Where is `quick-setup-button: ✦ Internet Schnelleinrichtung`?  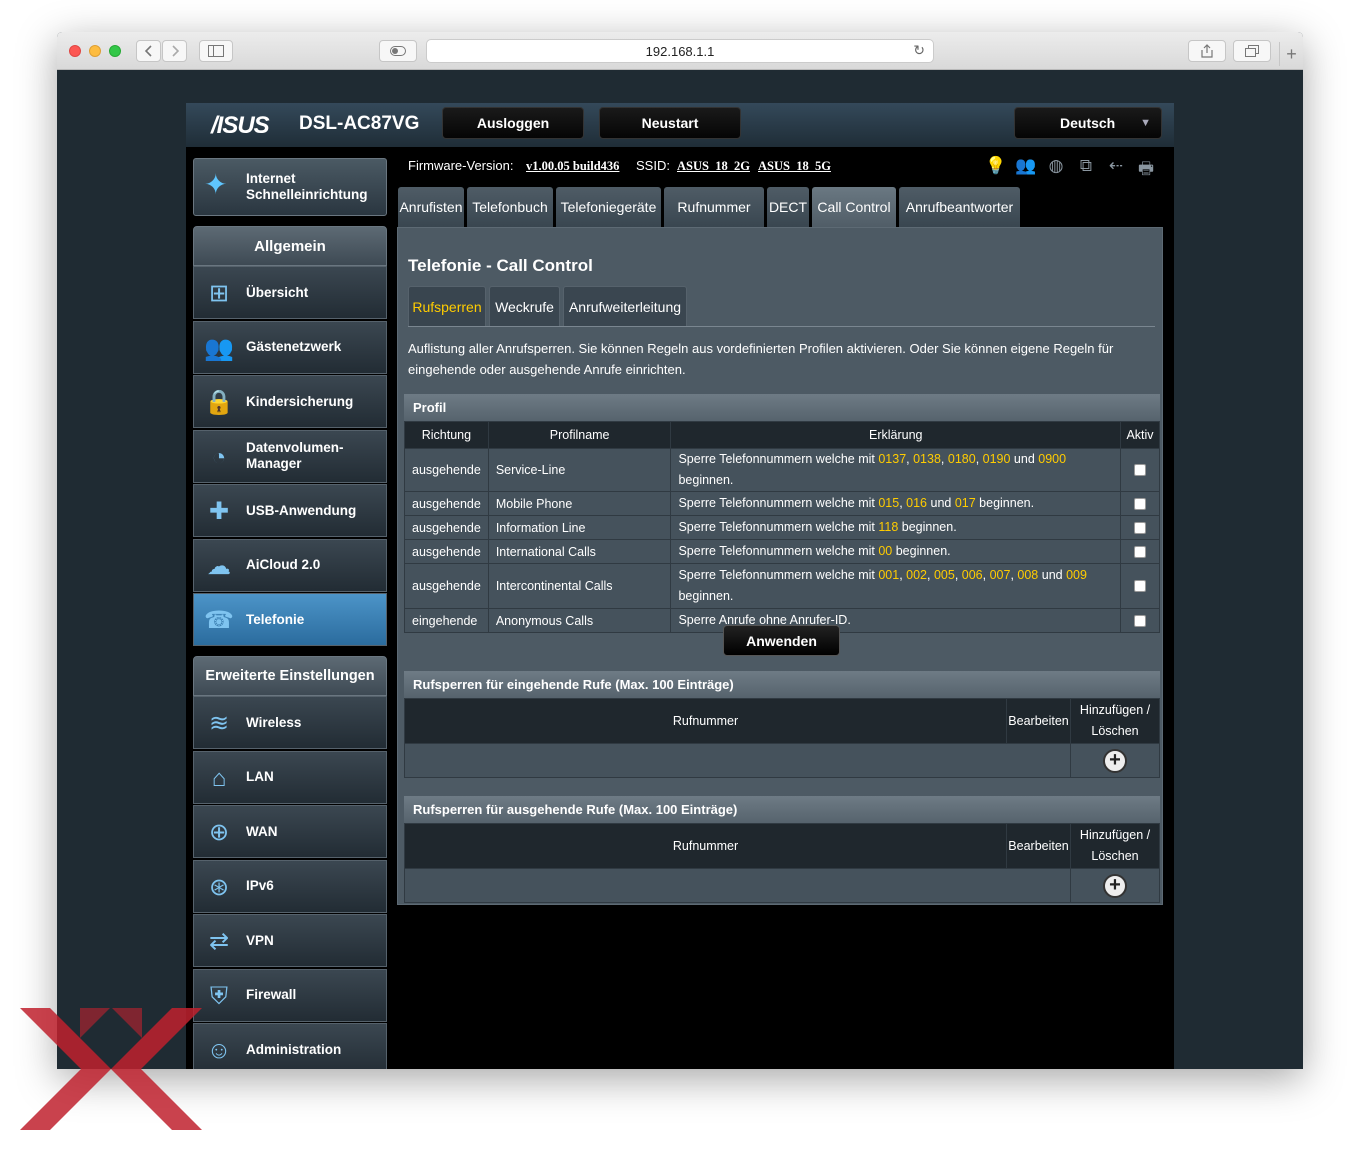 quick-setup-button: ✦ Internet Schnelleinrichtung is located at coordinates (290, 187).